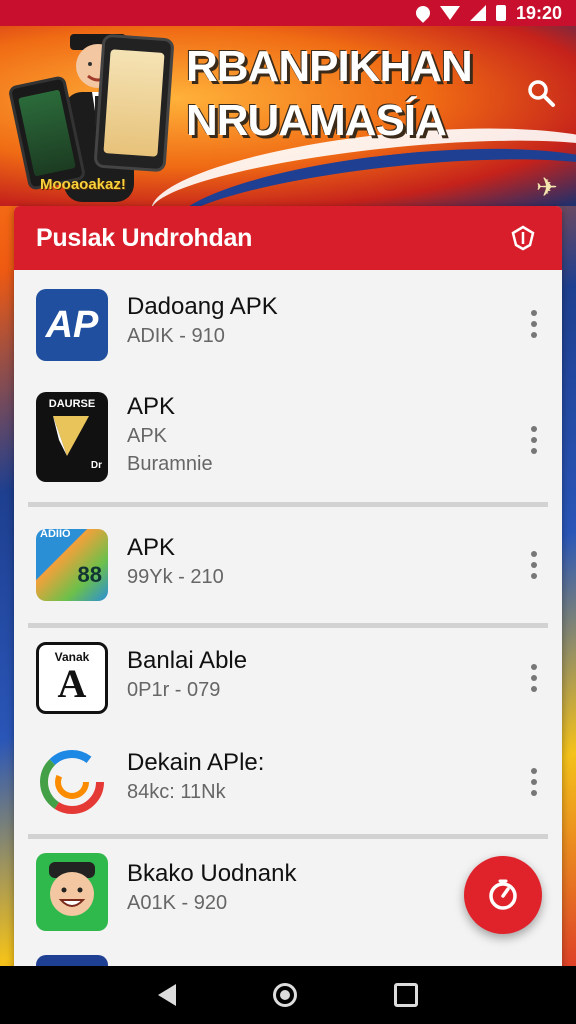 The image size is (576, 1024). I want to click on battery-icon, so click(500, 13).